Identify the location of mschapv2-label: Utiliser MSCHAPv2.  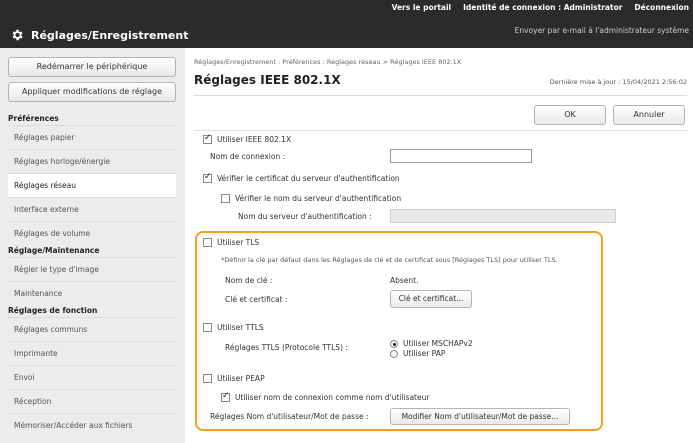
(438, 343).